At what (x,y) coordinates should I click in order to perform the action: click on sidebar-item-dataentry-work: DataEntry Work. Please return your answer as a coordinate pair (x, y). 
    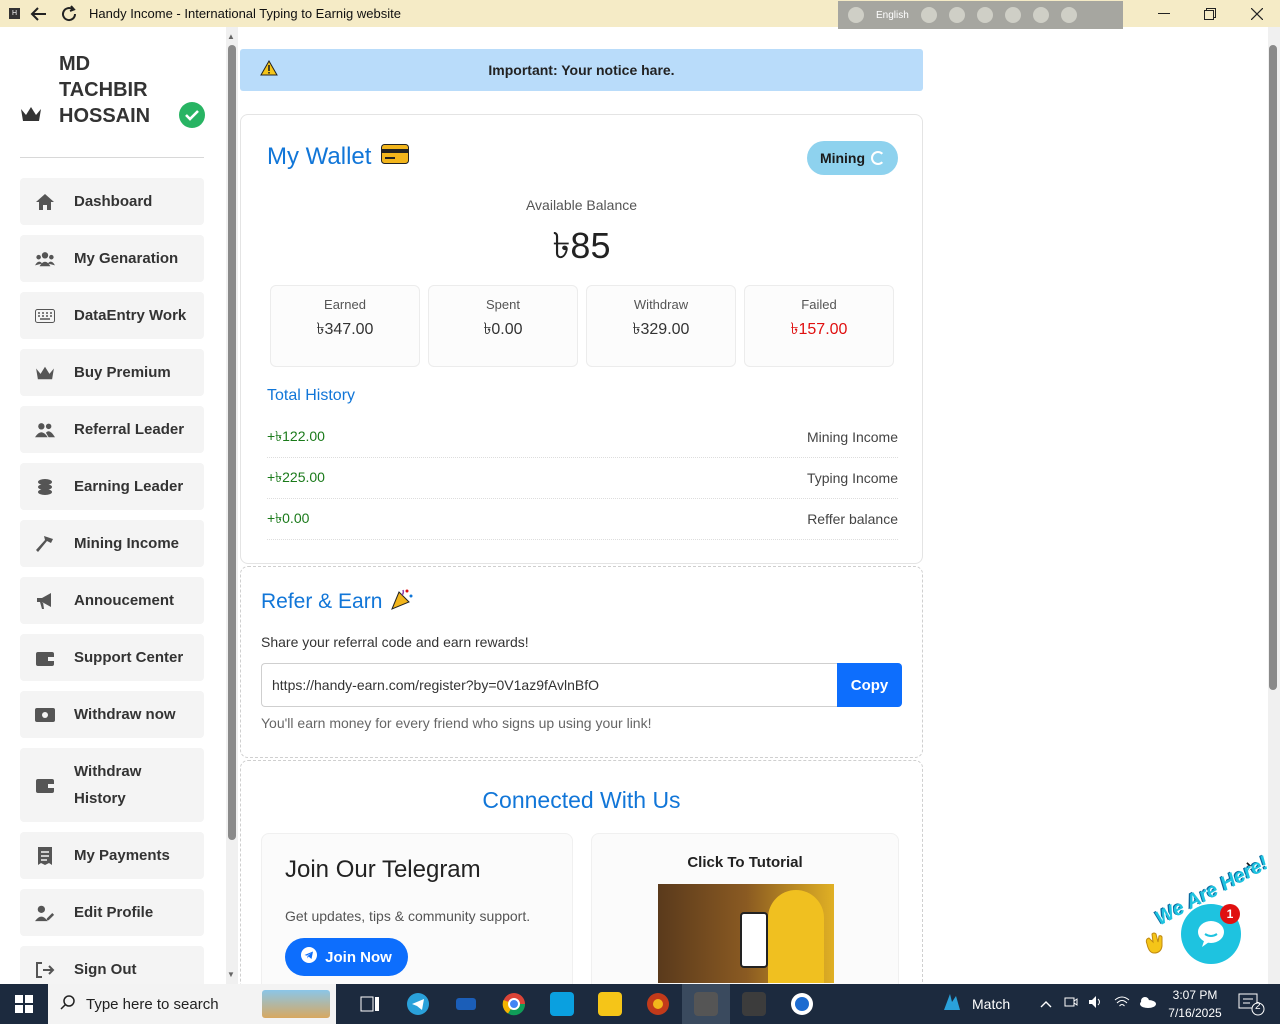
    Looking at the image, I should click on (112, 315).